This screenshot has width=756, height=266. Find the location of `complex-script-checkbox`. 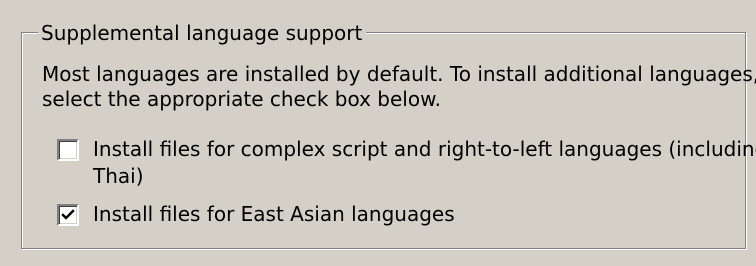

complex-script-checkbox is located at coordinates (68, 150).